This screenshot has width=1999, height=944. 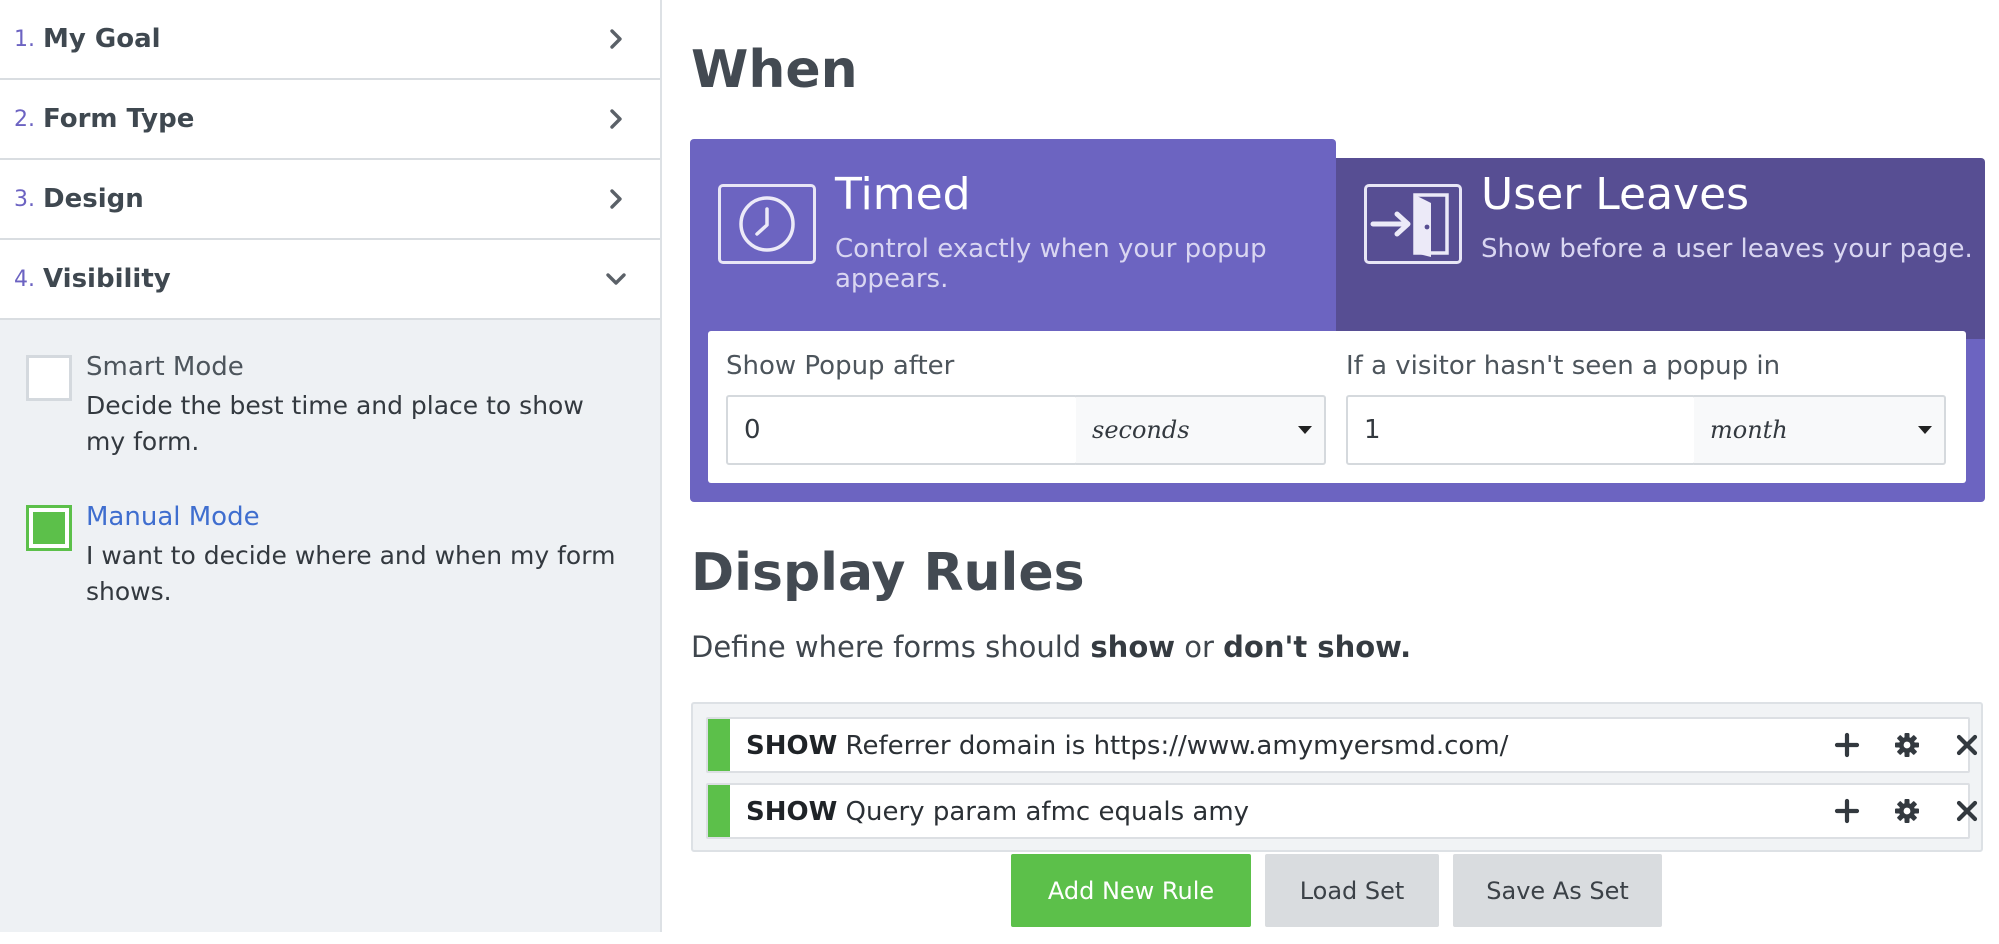 I want to click on step-design: 3. Design, so click(x=330, y=200).